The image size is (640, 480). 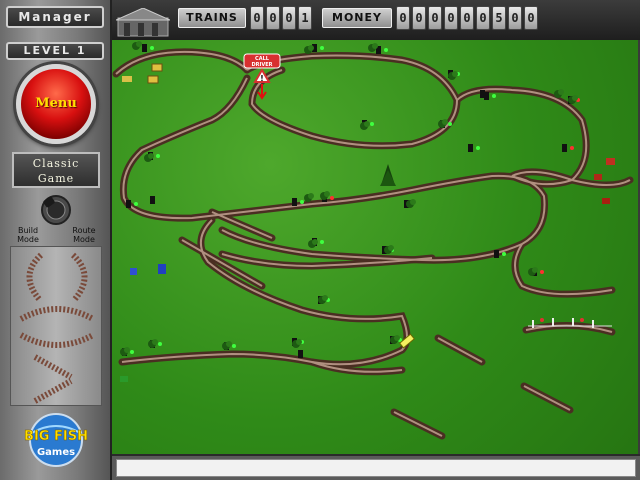 I want to click on status-message-field, so click(x=376, y=468).